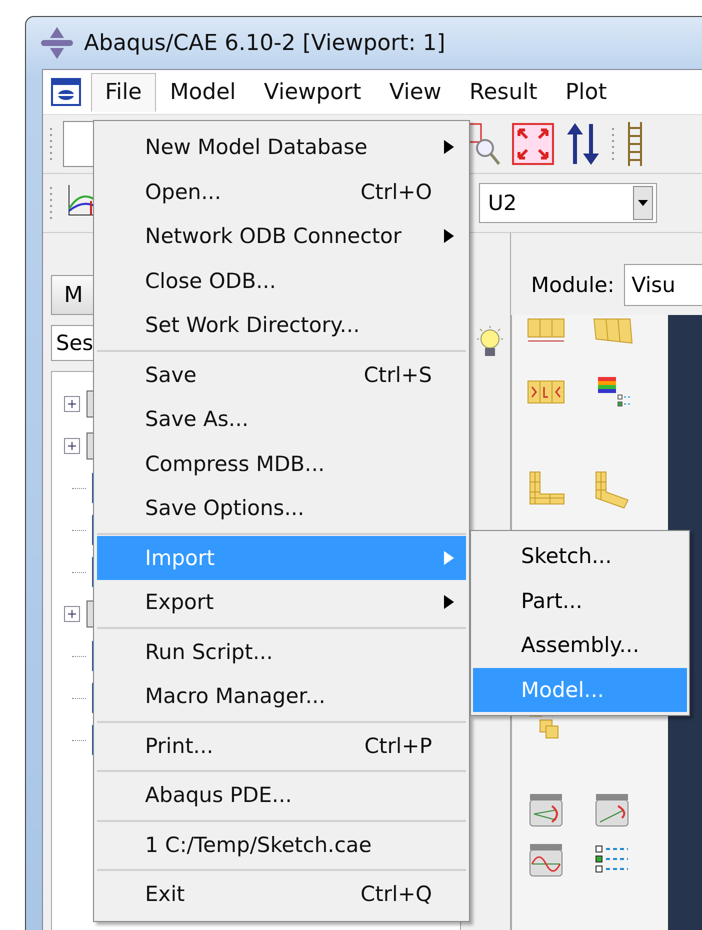 Image resolution: width=702 pixels, height=930 pixels. Describe the element at coordinates (281, 894) in the screenshot. I see `menu-item: Exit Ctrl+Q` at that location.